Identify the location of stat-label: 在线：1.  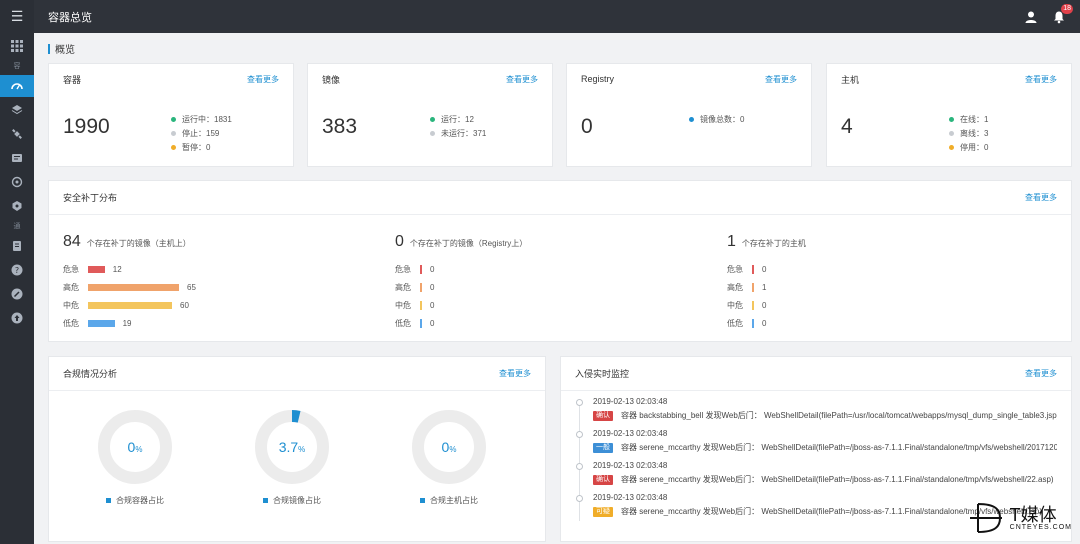
(974, 119).